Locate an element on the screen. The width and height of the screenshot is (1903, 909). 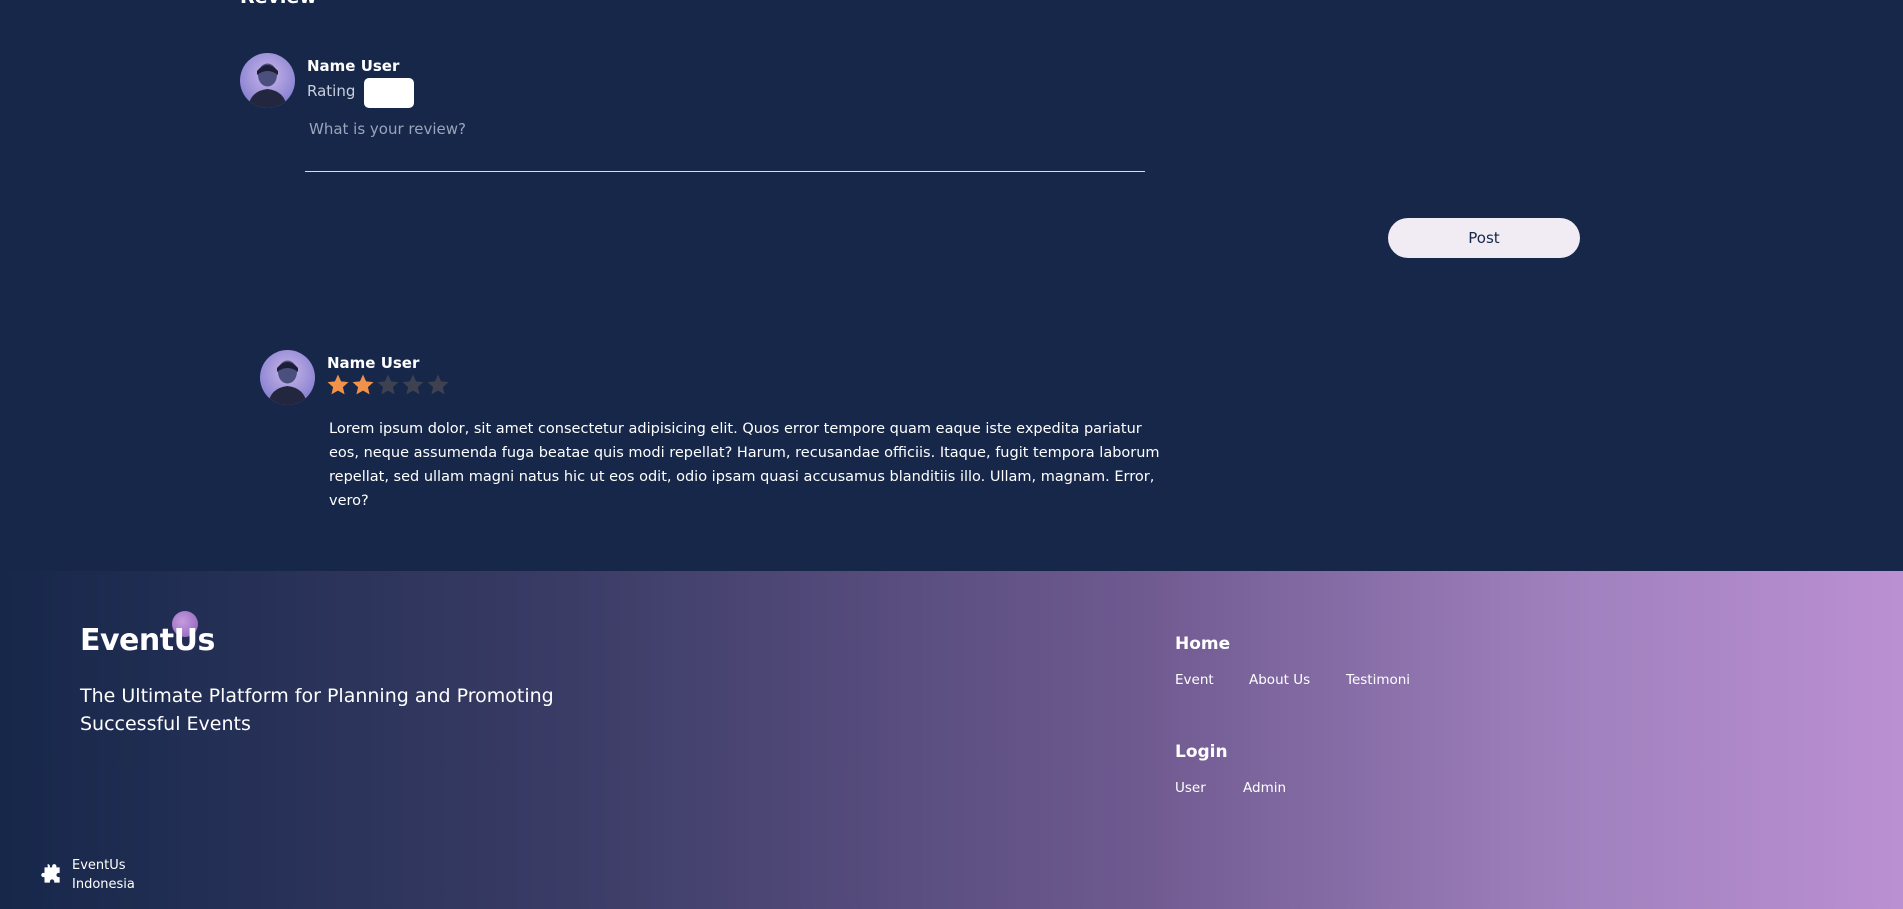
post-button: Post is located at coordinates (1484, 238).